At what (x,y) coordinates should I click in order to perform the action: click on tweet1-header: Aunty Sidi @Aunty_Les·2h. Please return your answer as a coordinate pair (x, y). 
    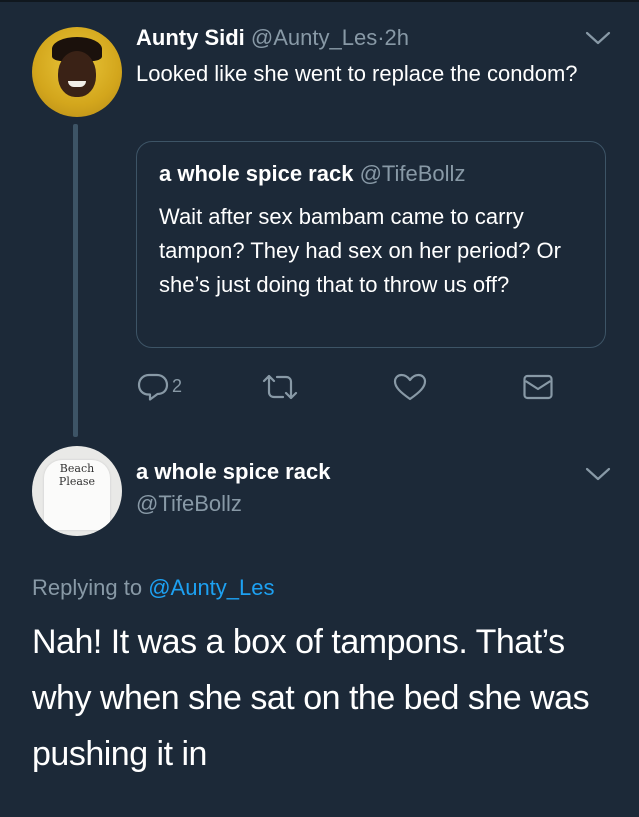
    Looking at the image, I should click on (272, 38).